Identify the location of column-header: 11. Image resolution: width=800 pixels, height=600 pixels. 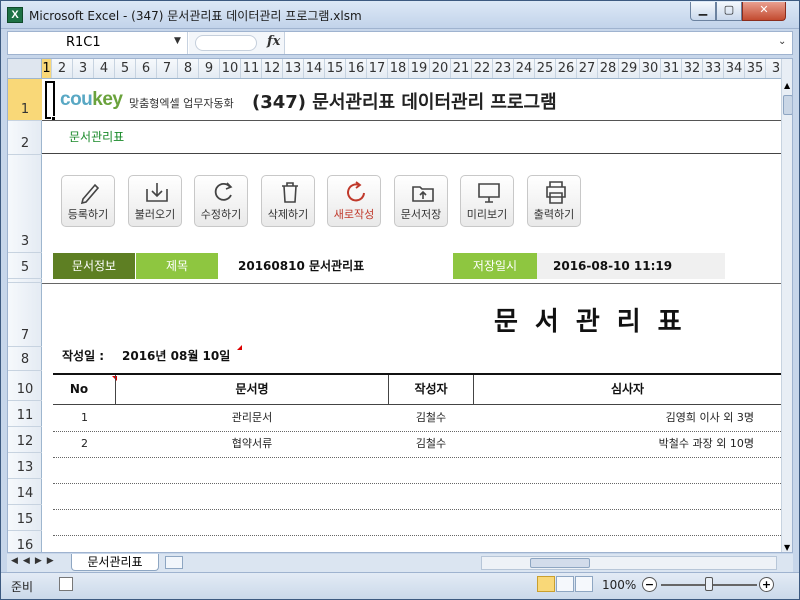
(251, 68).